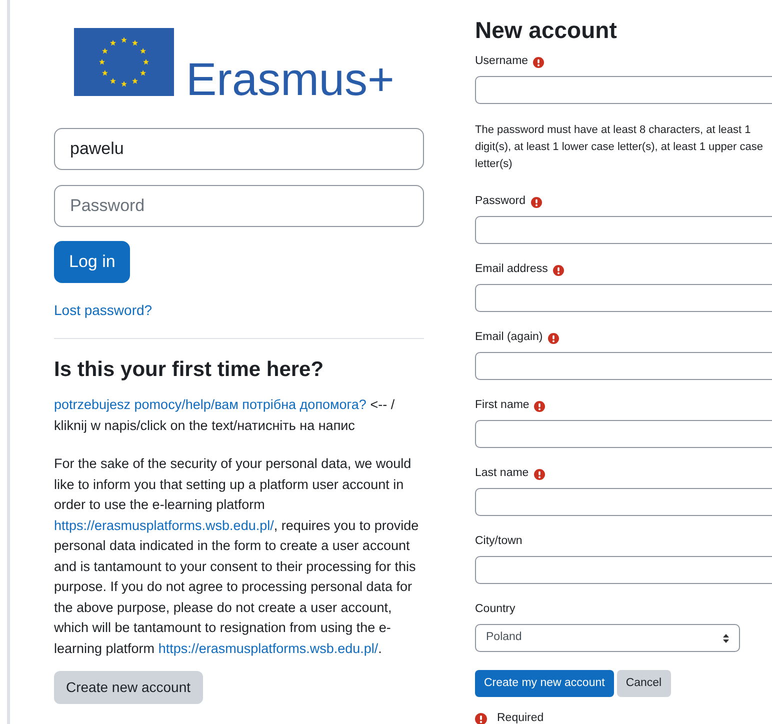  Describe the element at coordinates (225, 415) in the screenshot. I see `info-paragraph: potrzebujesz pomocy/help/вам потрібна допомога? <-- / kliknij w napis/click on the text/натисніть на напис` at that location.